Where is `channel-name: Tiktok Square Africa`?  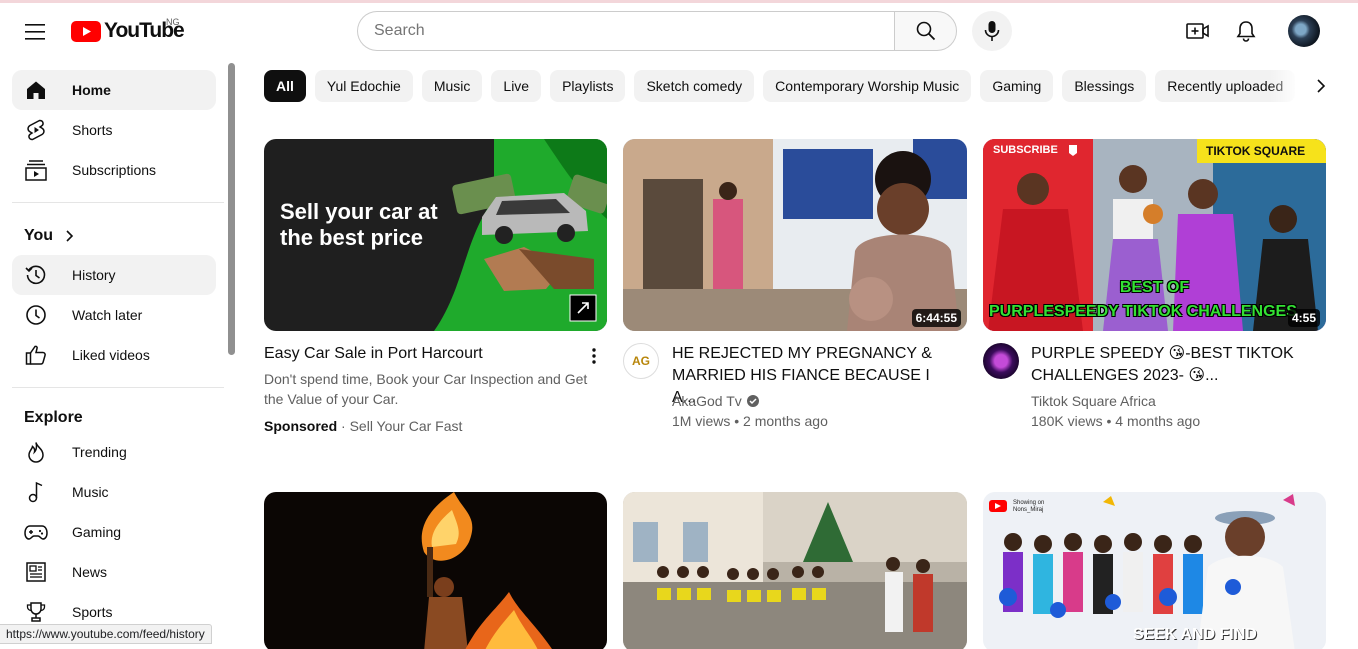
channel-name: Tiktok Square Africa is located at coordinates (1093, 401).